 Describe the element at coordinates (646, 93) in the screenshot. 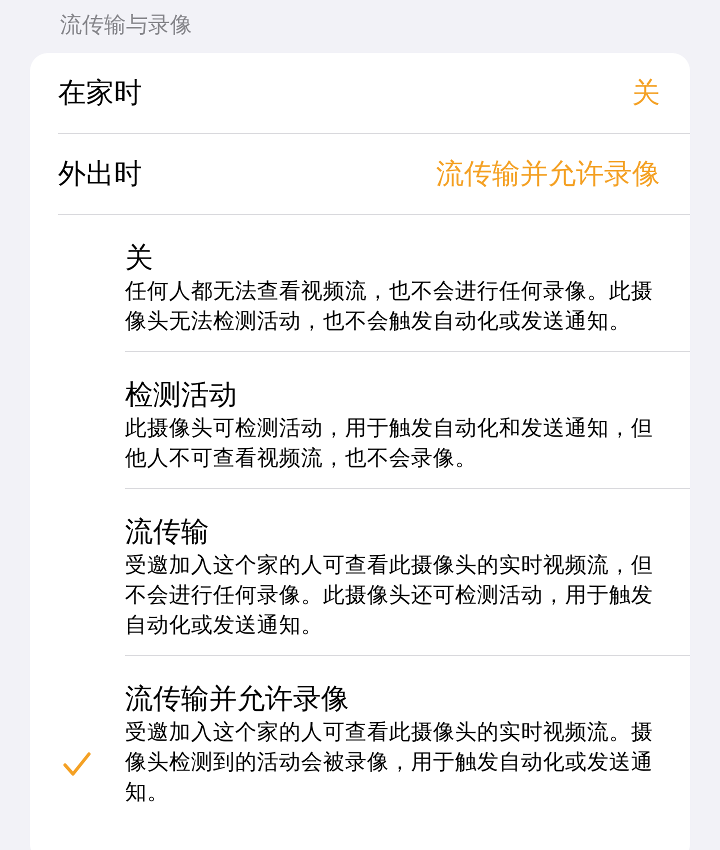

I see `row-value: 关` at that location.